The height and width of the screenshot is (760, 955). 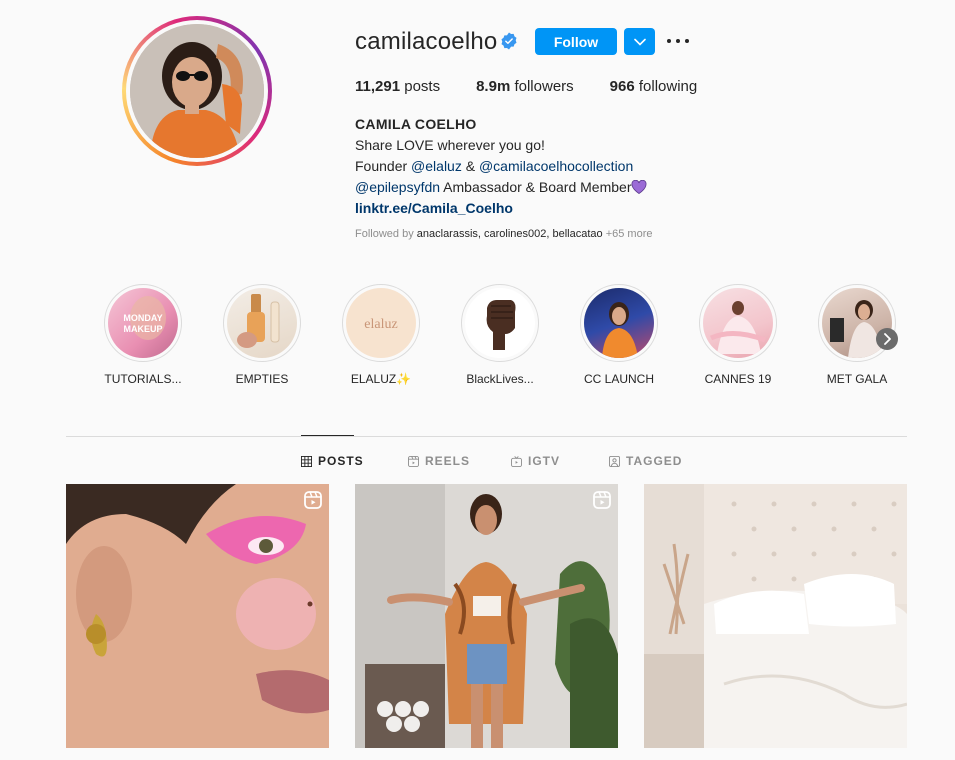 What do you see at coordinates (501, 325) in the screenshot?
I see `raised-fist-icon` at bounding box center [501, 325].